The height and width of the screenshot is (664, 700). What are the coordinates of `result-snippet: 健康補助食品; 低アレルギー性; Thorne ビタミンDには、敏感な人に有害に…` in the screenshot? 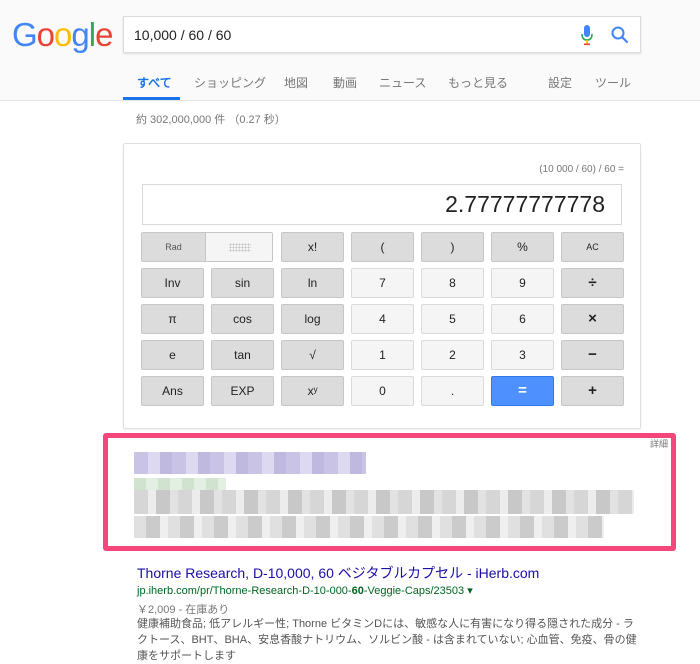 It's located at (387, 640).